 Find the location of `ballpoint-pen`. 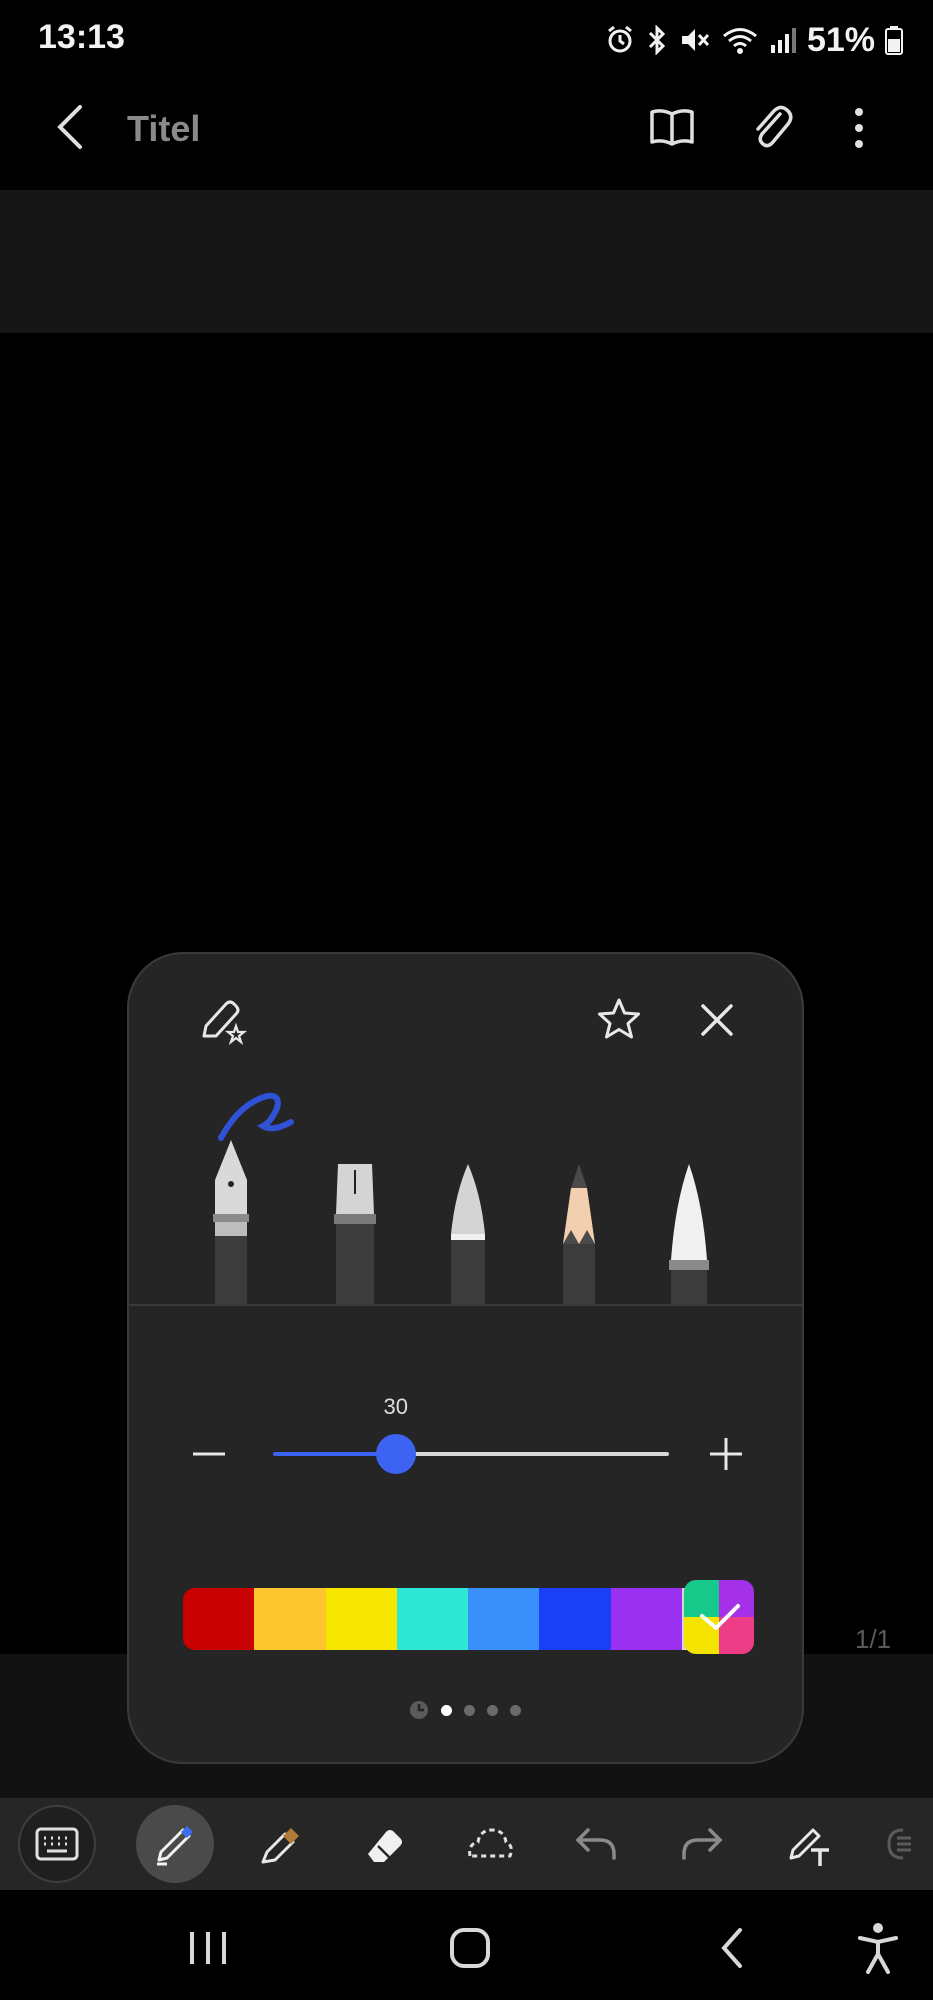

ballpoint-pen is located at coordinates (468, 1234).